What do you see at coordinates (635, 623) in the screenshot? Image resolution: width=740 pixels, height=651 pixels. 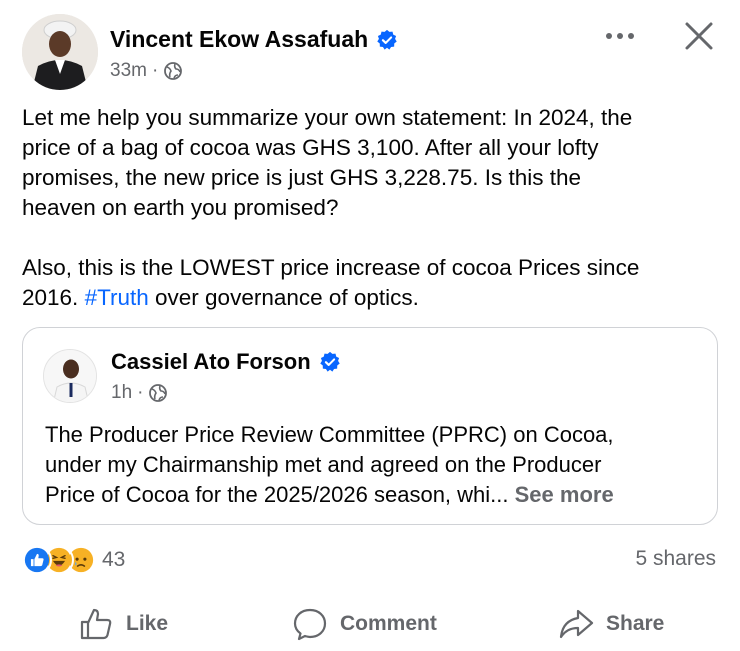 I see `share-label: Share` at bounding box center [635, 623].